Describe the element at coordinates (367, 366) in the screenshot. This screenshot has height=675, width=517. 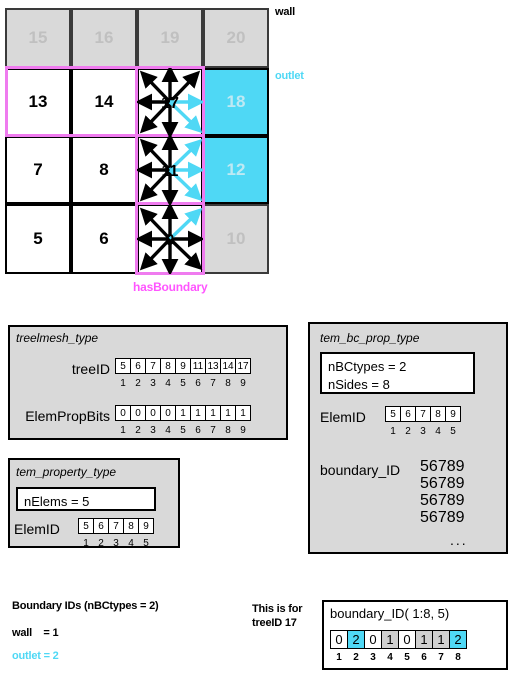
I see `nbctypes-value: nBCtypes = 2` at that location.